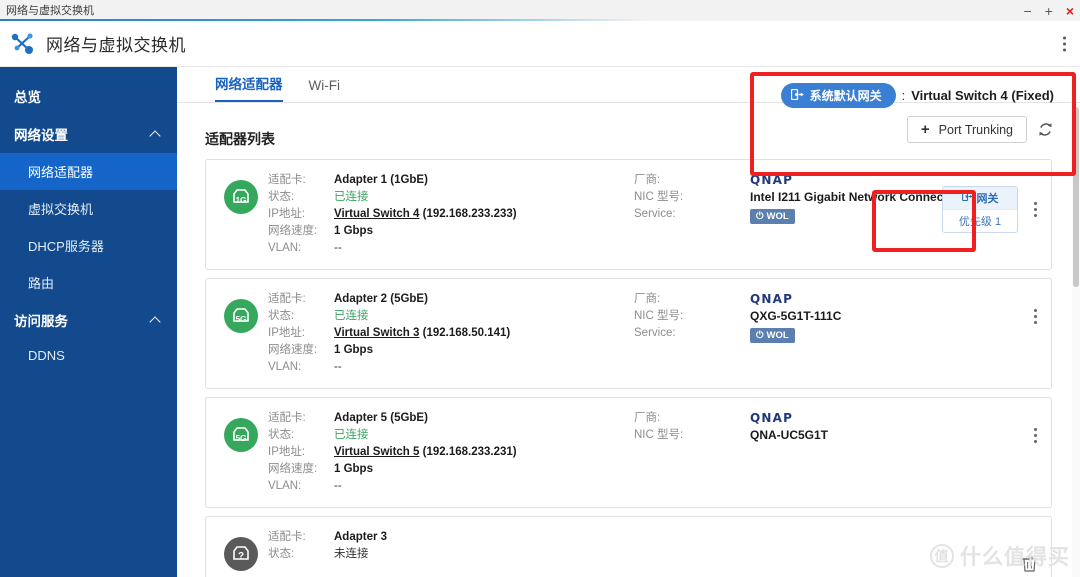 The height and width of the screenshot is (577, 1080). I want to click on sidebar-group-network-settings: 网络设置, so click(88, 134).